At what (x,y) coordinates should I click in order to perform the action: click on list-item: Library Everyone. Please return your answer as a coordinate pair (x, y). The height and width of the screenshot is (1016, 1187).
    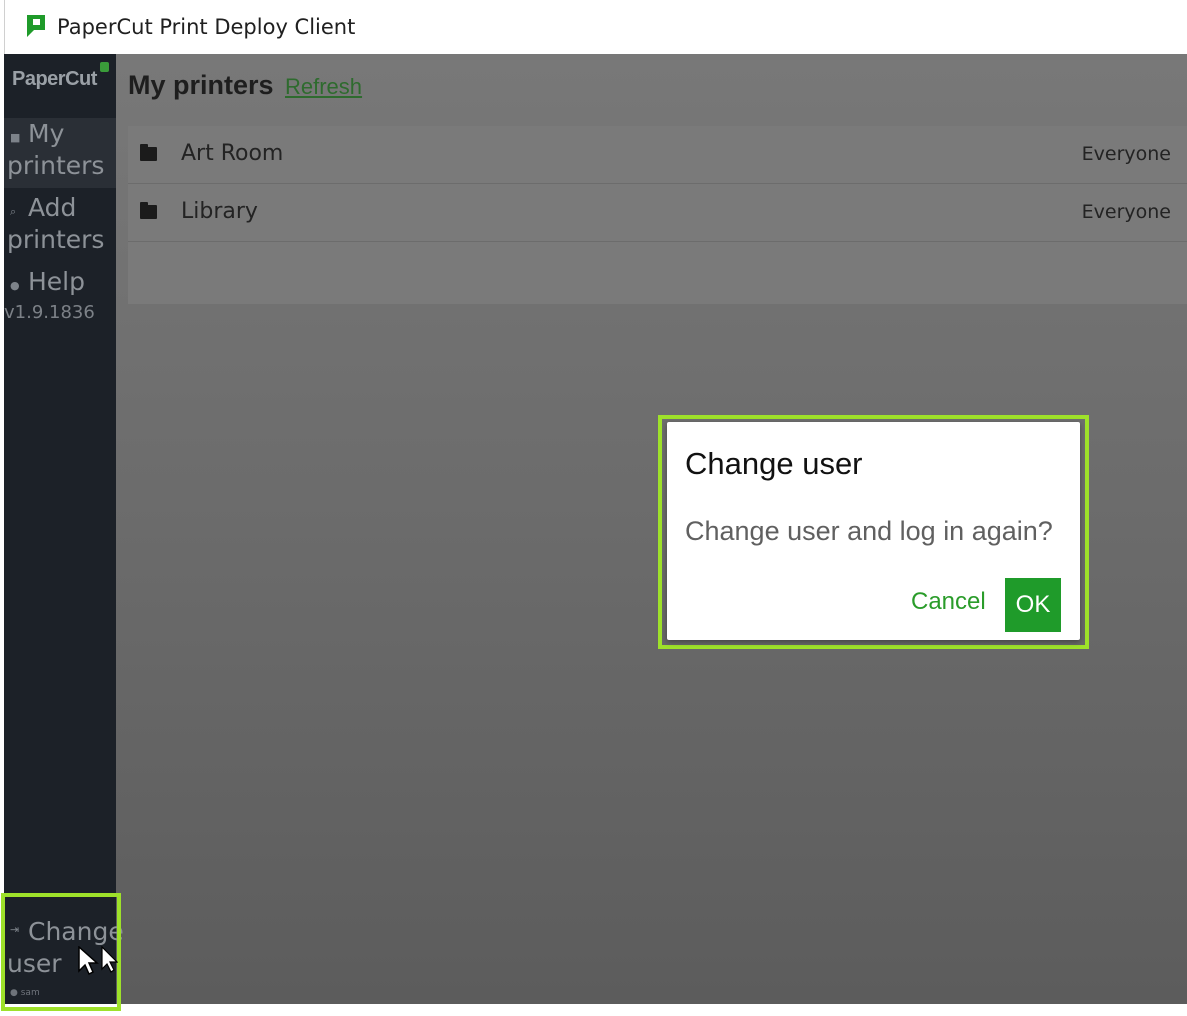
    Looking at the image, I should click on (657, 213).